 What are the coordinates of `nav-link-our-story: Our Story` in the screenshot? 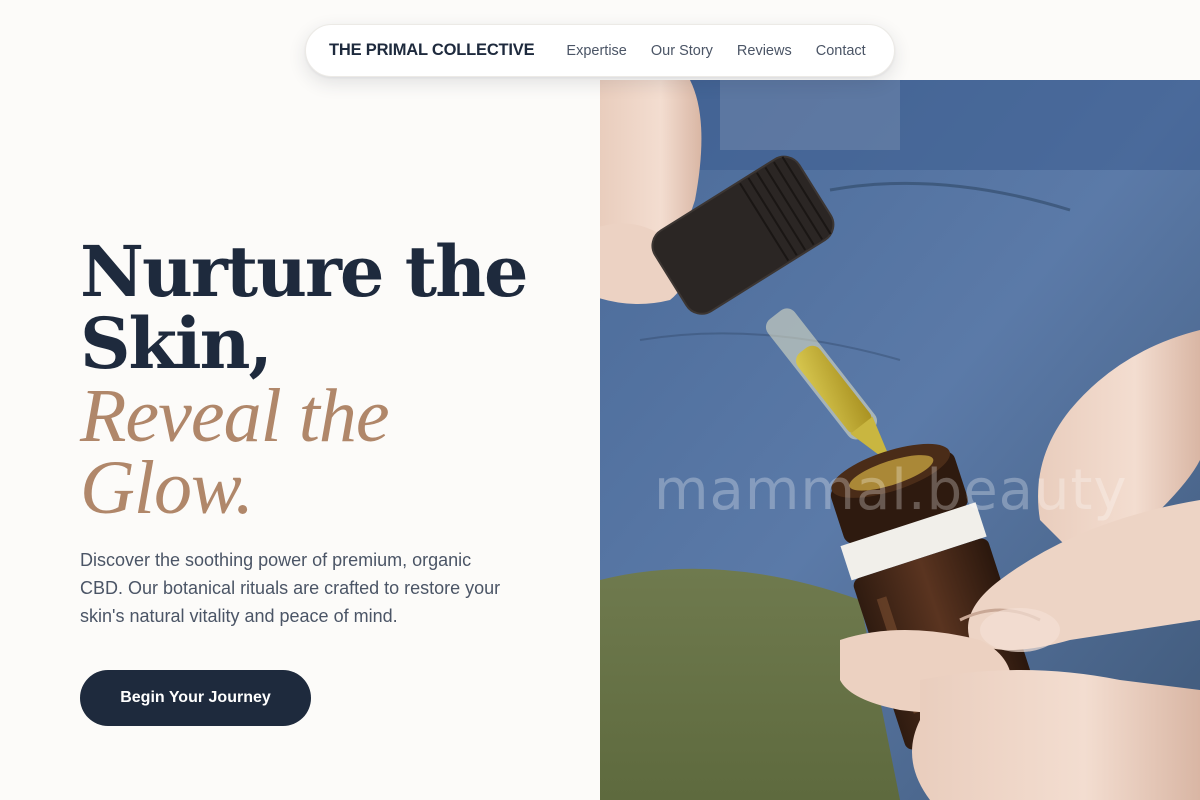 It's located at (682, 51).